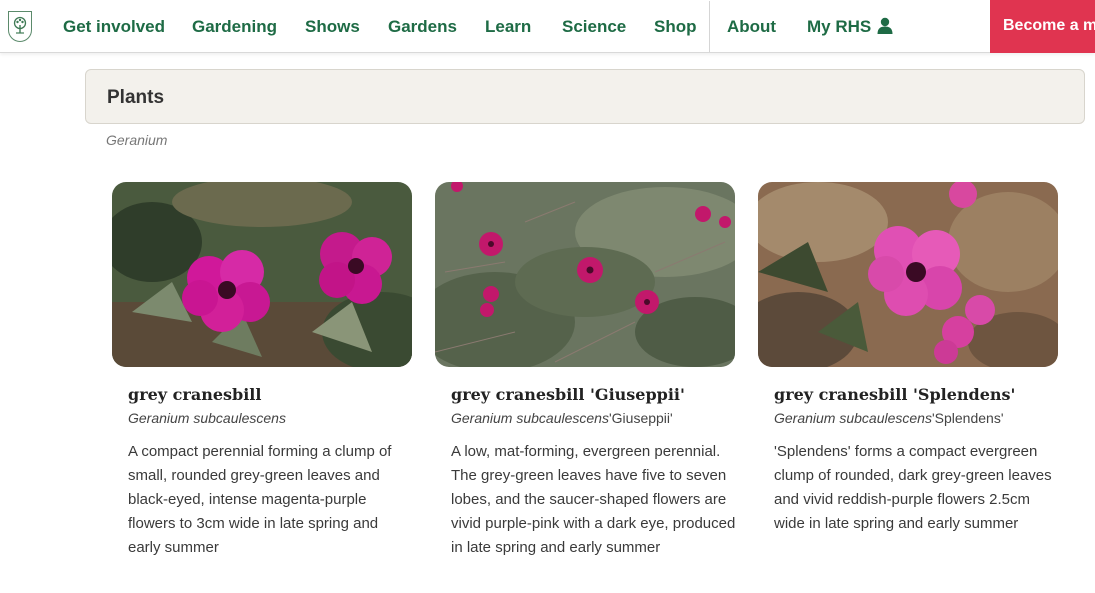  I want to click on become-member-label: Become a m, so click(1049, 25).